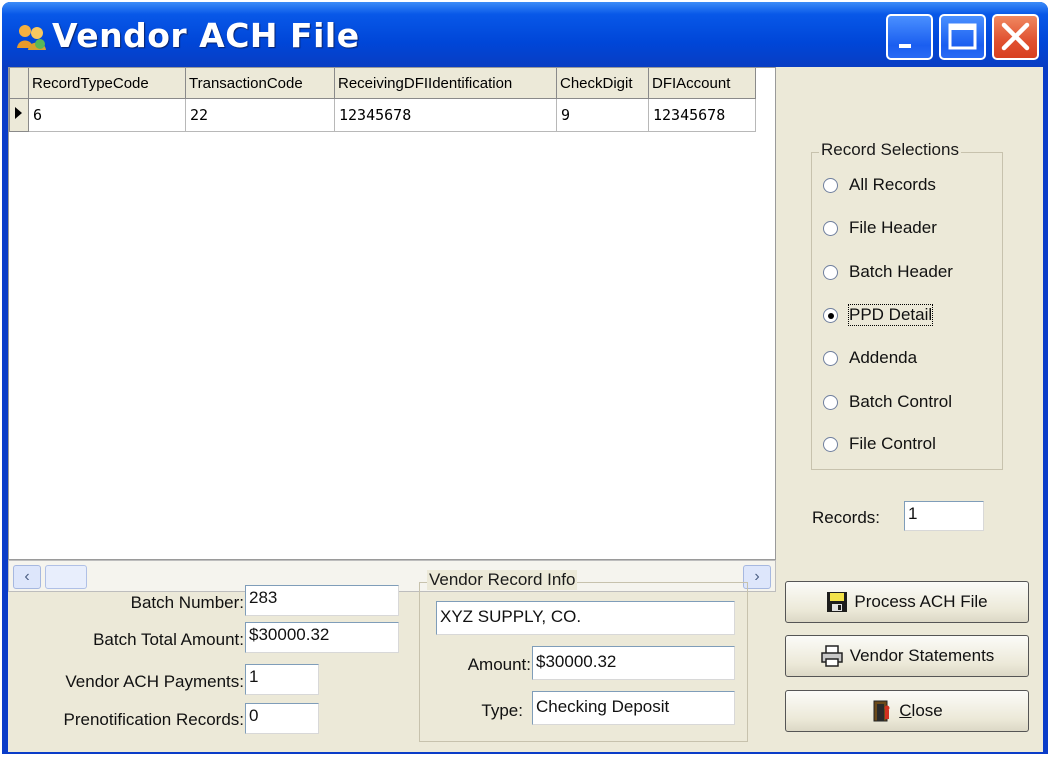 The width and height of the screenshot is (1051, 760). Describe the element at coordinates (260, 115) in the screenshot. I see `table-cell: 22` at that location.